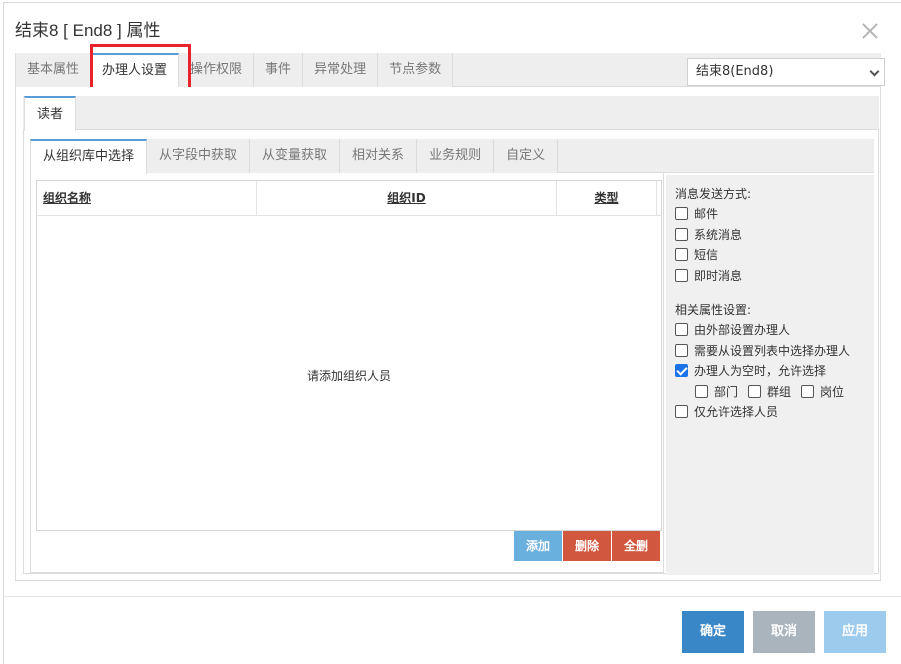  What do you see at coordinates (855, 632) in the screenshot?
I see `apply-button: 应用` at bounding box center [855, 632].